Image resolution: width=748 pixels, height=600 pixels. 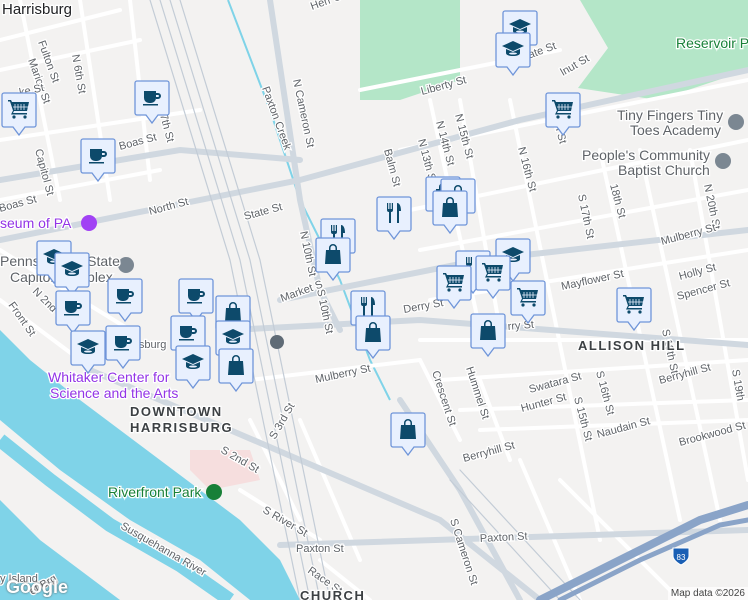 What do you see at coordinates (670, 115) in the screenshot?
I see `map-label-tiny1: Tiny Fingers Tiny` at bounding box center [670, 115].